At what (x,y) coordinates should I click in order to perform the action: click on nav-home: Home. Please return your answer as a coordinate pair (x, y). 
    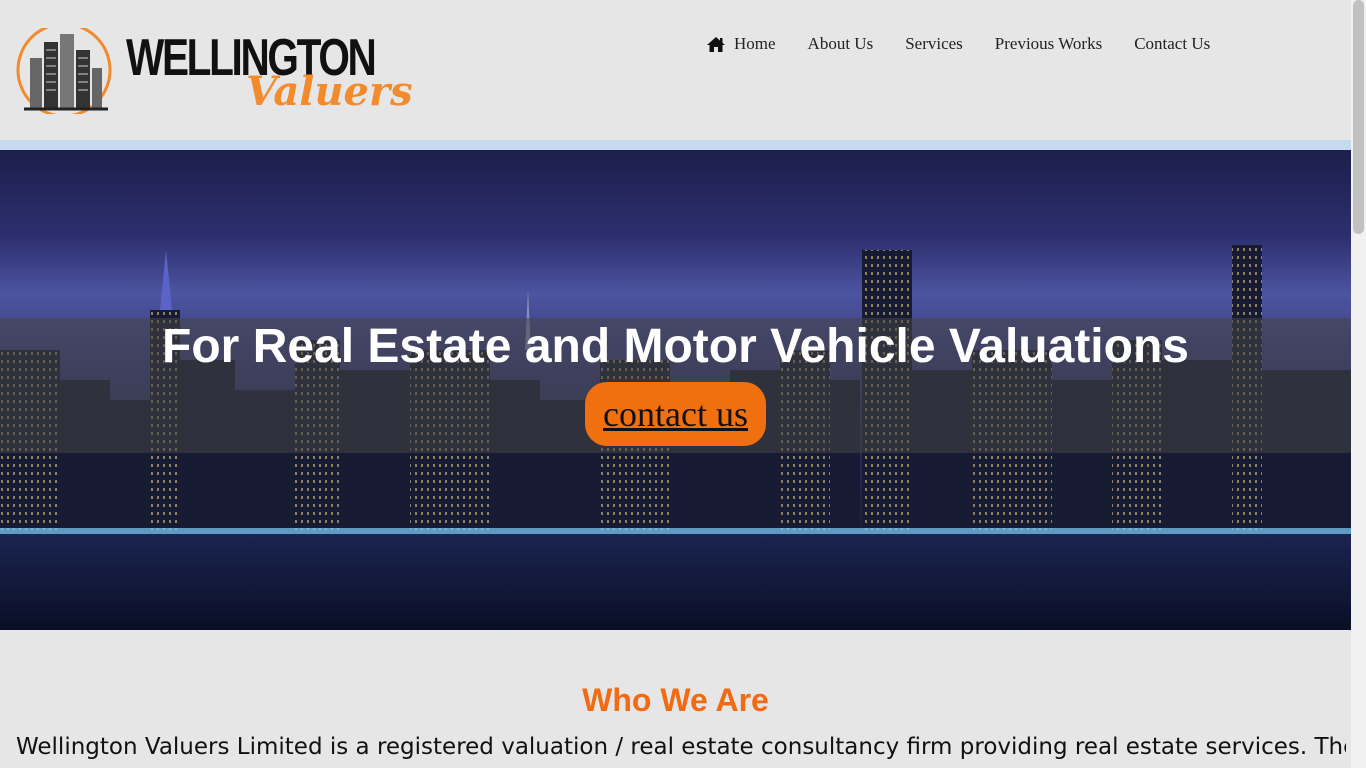
    Looking at the image, I should click on (741, 44).